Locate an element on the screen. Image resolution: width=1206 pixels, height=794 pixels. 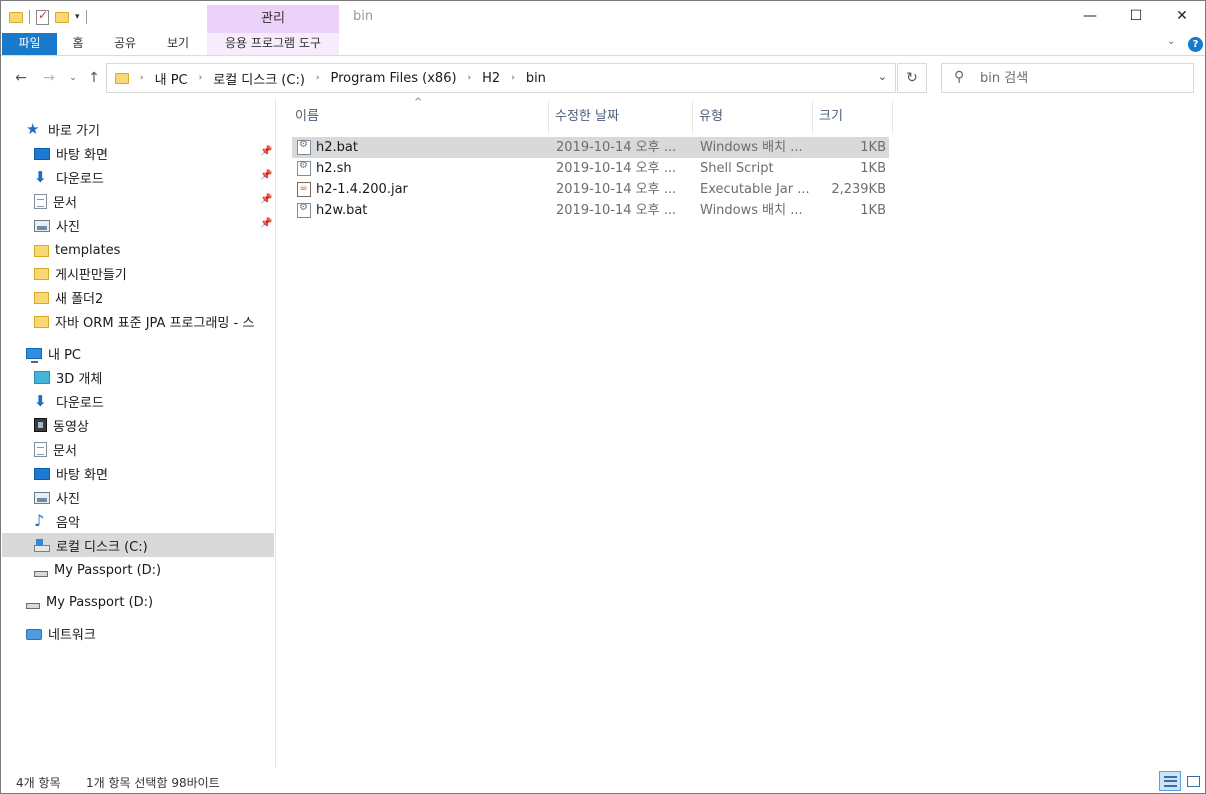
picture-icon is located at coordinates (42, 226).